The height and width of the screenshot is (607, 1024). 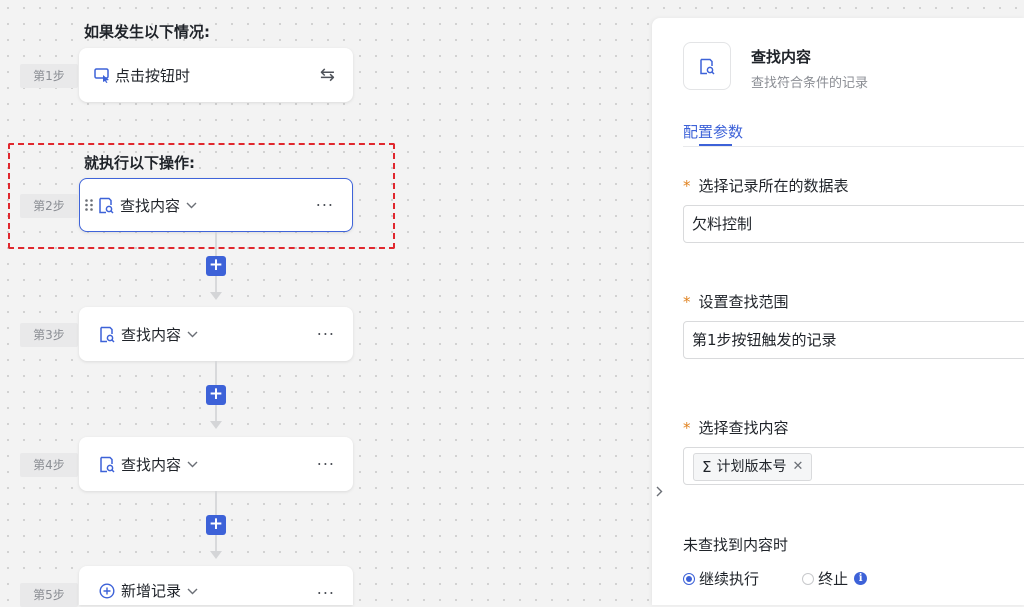 I want to click on radio-continue: 继续执行, so click(x=721, y=578).